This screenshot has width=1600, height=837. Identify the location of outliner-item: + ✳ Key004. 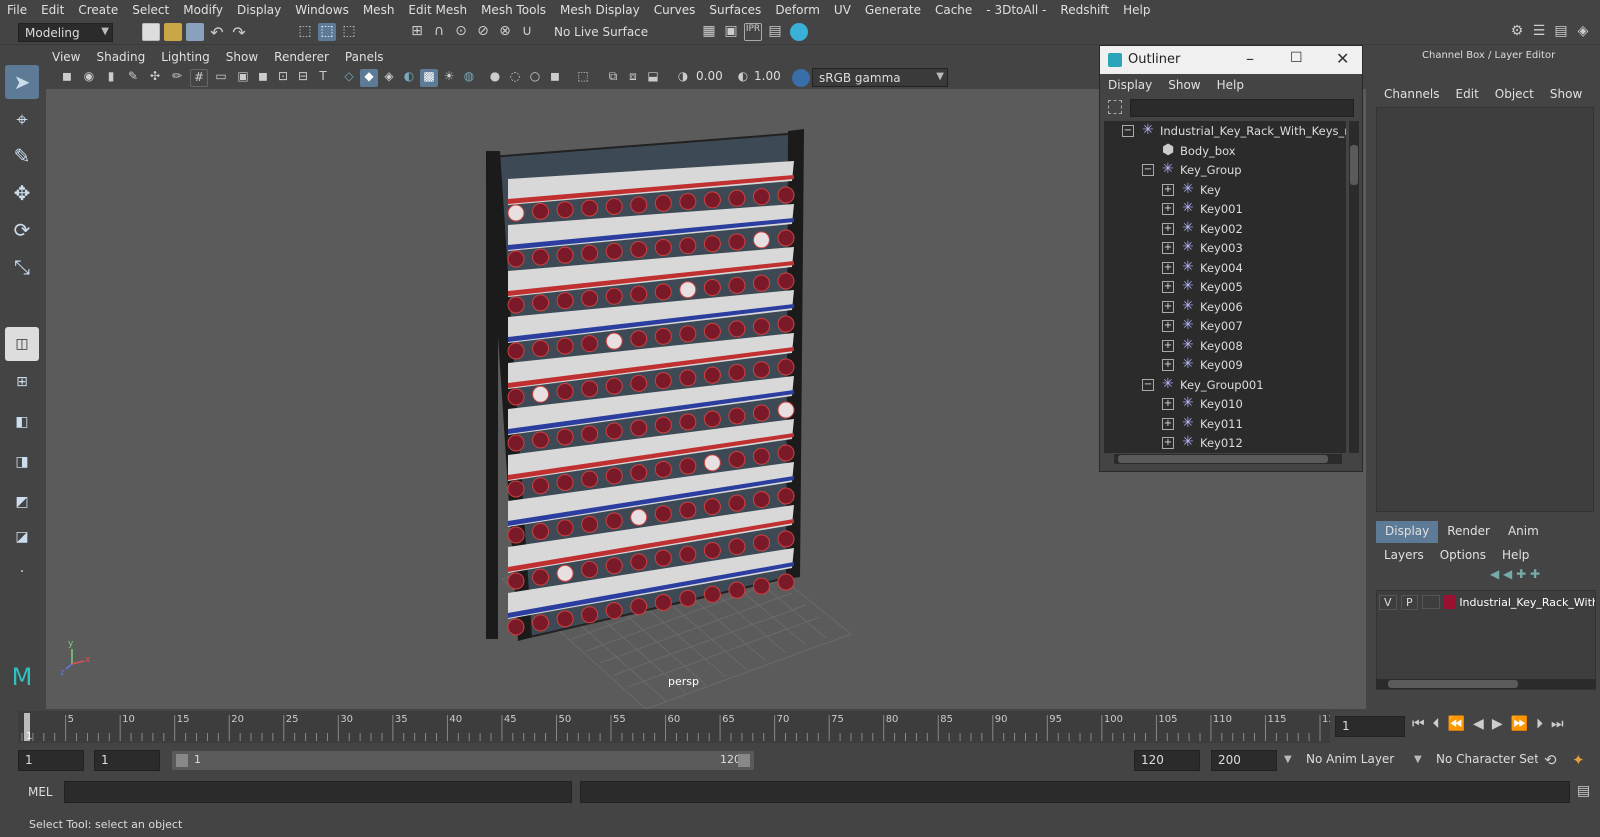
(1225, 268).